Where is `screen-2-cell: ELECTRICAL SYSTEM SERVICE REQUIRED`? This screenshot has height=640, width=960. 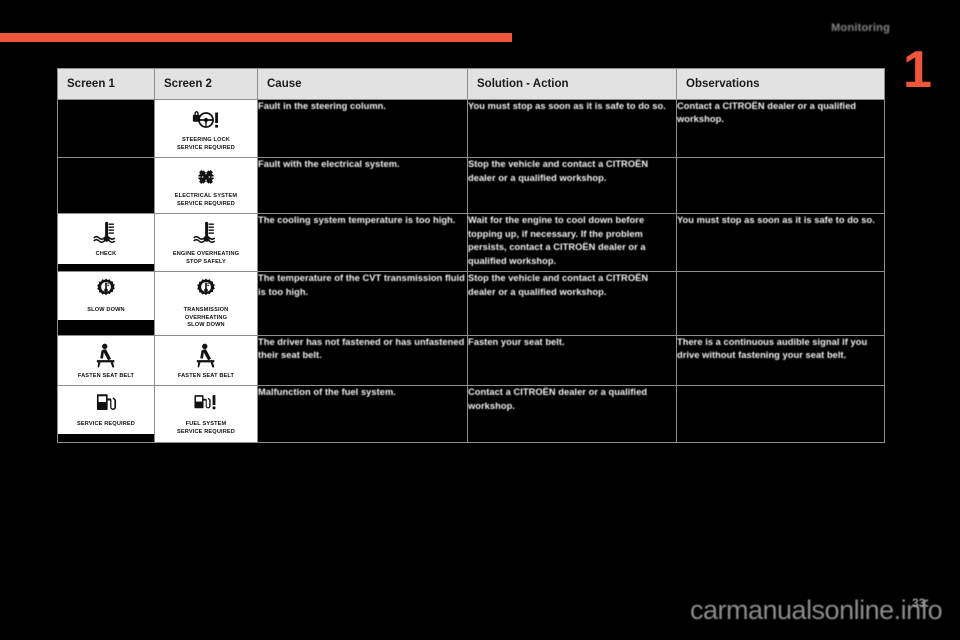
screen-2-cell: ELECTRICAL SYSTEM SERVICE REQUIRED is located at coordinates (206, 186).